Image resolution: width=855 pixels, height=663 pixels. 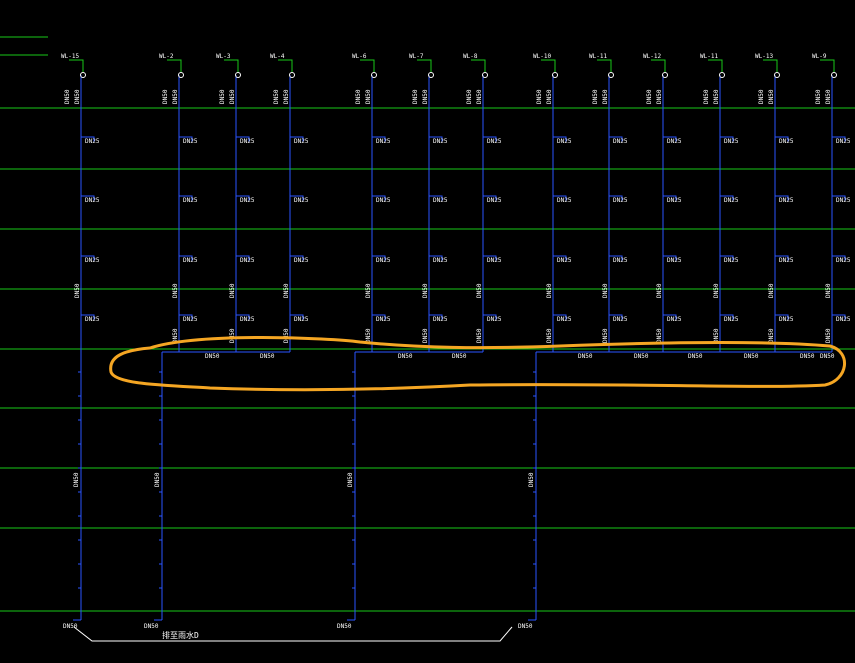 I want to click on riser: WL-8DN50 DN50DN25DN25DN25DN25DN50DN50, so click(x=482, y=202).